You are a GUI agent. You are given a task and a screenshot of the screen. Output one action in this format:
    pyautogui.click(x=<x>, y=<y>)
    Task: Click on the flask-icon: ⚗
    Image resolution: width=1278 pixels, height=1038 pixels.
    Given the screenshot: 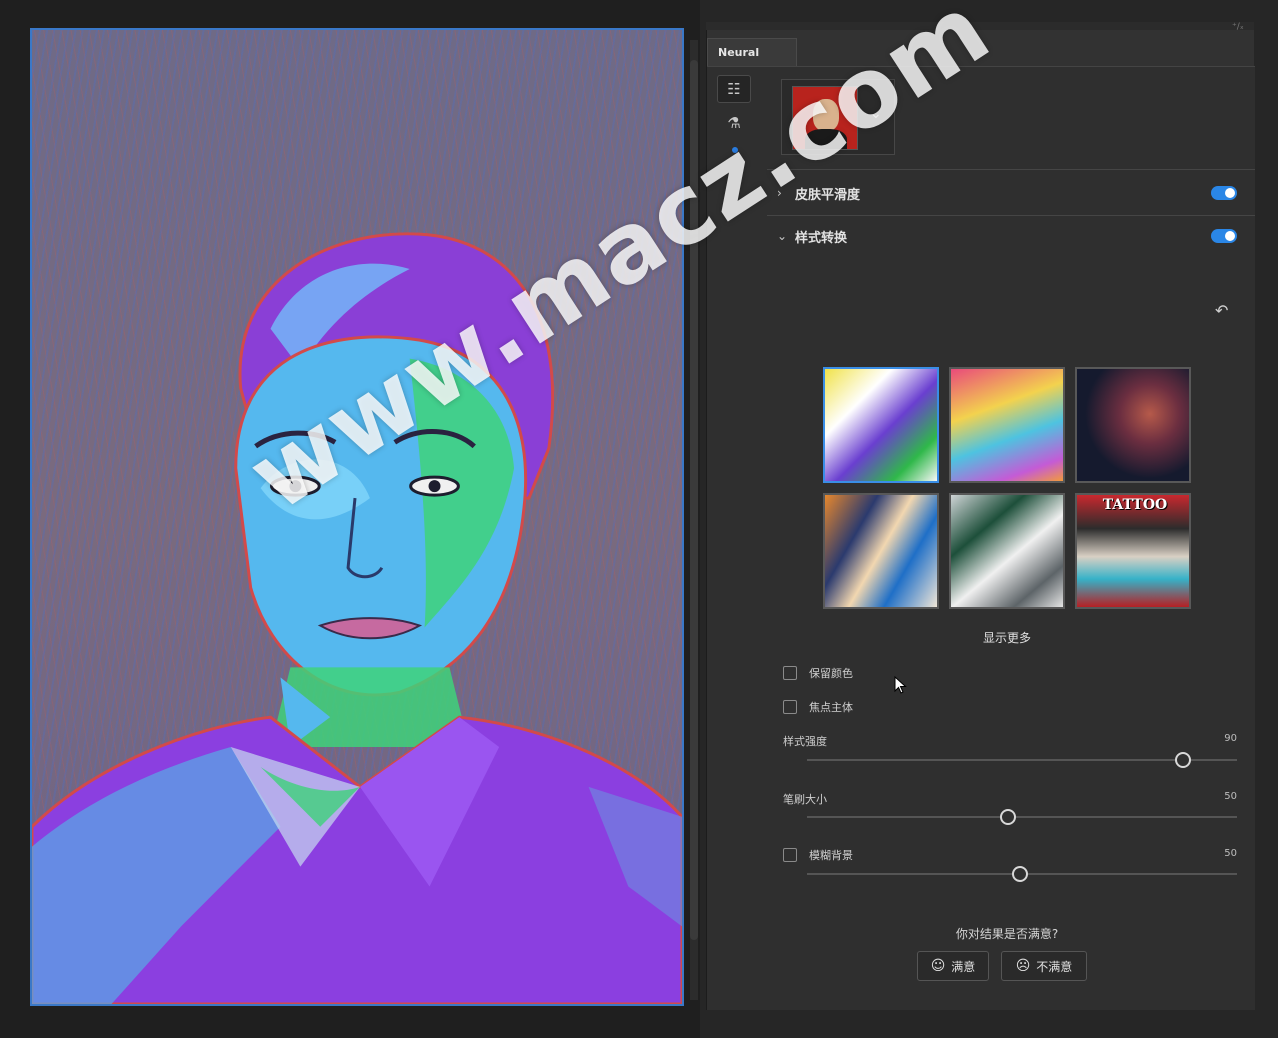 What is the action you would take?
    pyautogui.click(x=734, y=123)
    